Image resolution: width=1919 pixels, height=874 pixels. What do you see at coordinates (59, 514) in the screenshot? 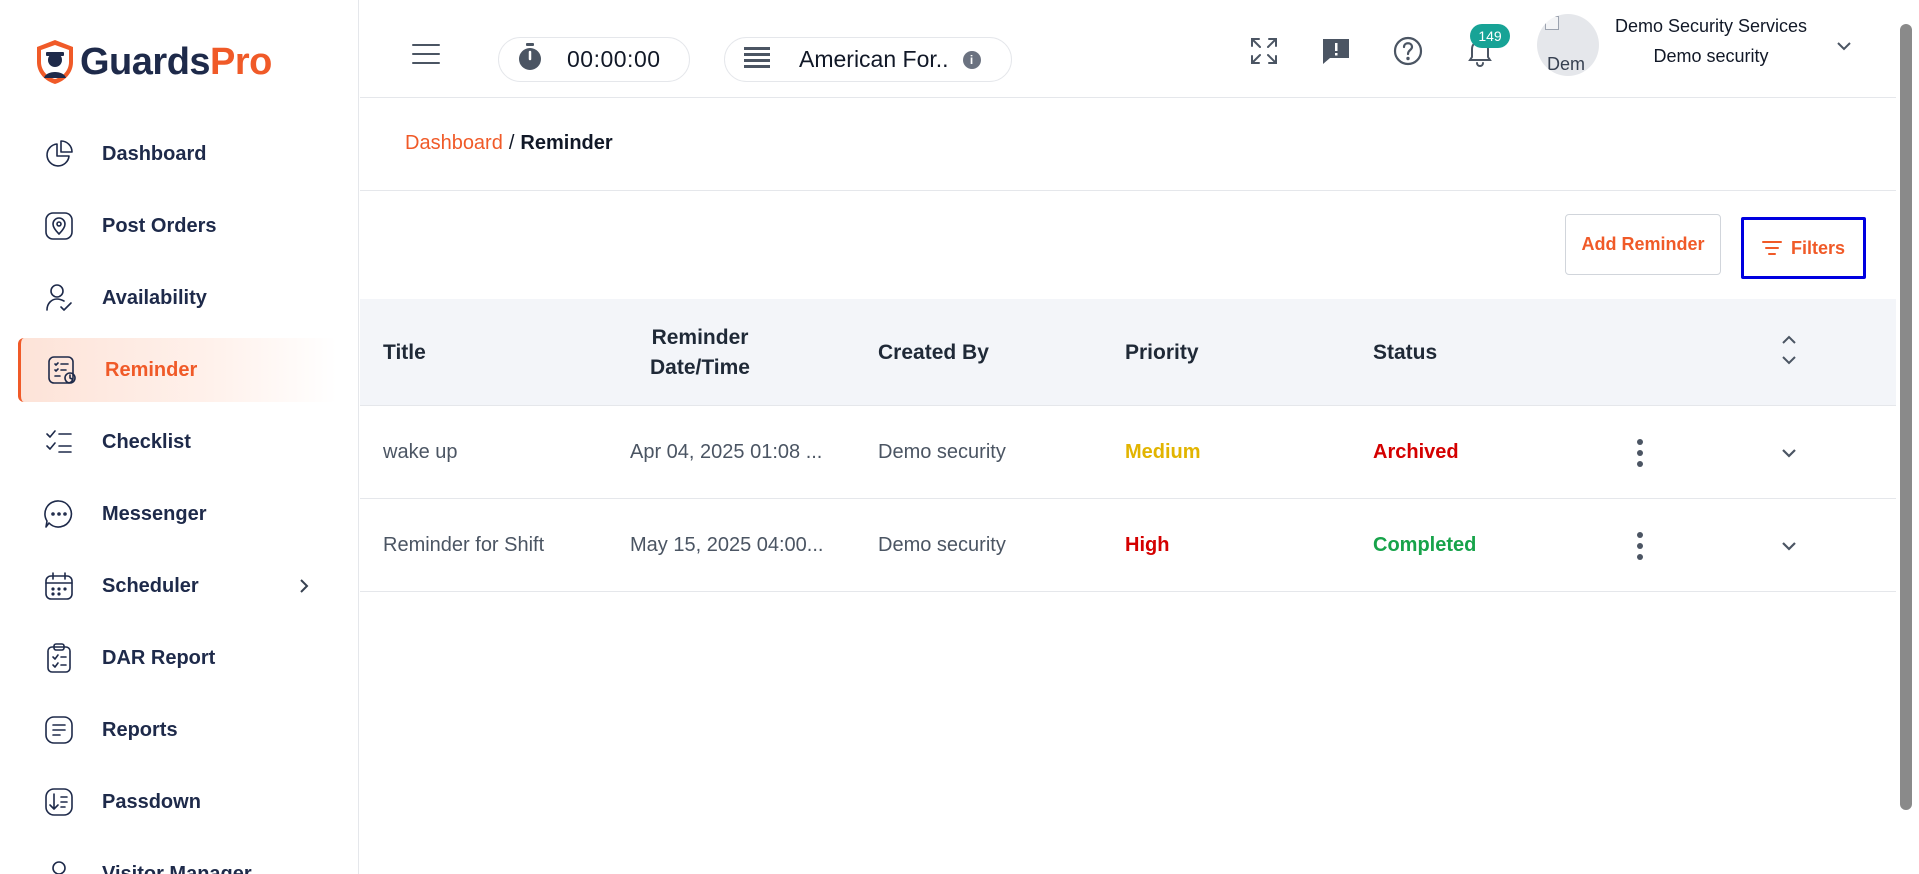
I see `chat-icon` at bounding box center [59, 514].